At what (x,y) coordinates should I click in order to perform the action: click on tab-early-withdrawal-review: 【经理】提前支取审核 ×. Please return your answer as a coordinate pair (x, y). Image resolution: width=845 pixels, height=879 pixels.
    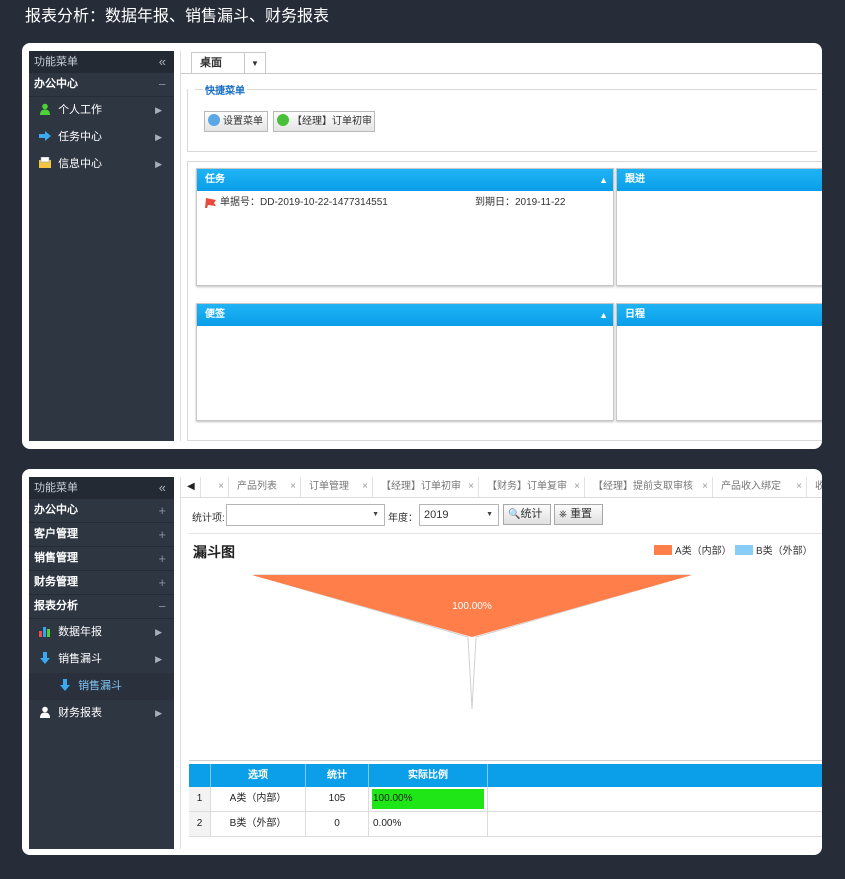
    Looking at the image, I should click on (649, 487).